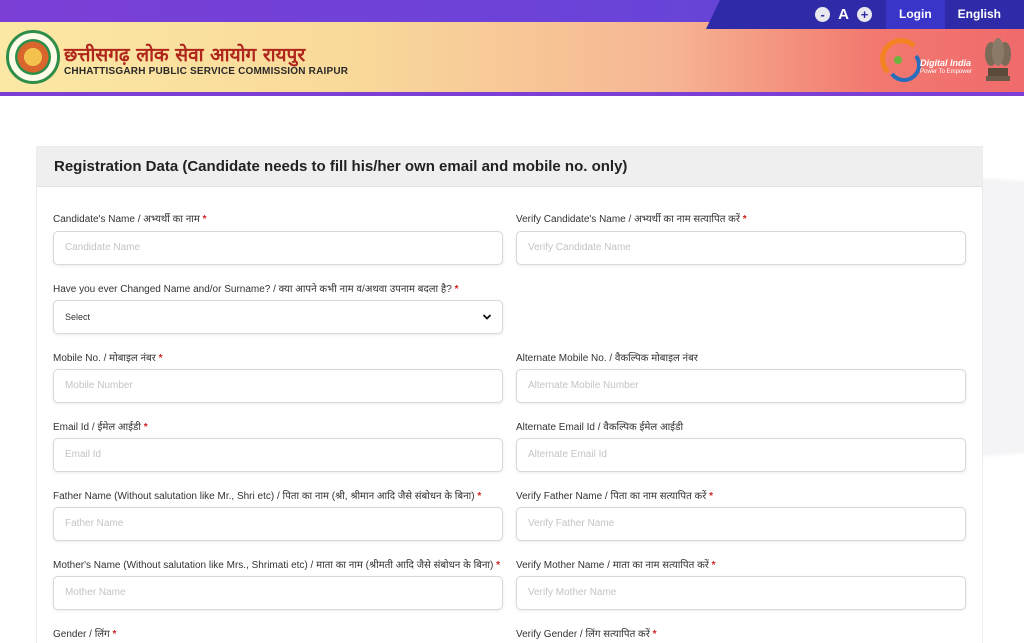 This screenshot has width=1024, height=643. I want to click on email-label: Email Id / ईमेल आईडी *, so click(100, 427).